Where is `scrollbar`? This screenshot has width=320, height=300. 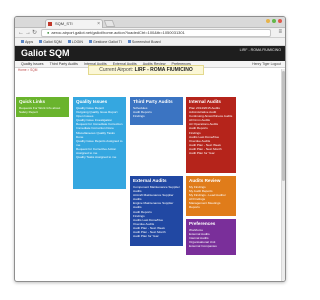
scrollbar is located at coordinates (283, 175).